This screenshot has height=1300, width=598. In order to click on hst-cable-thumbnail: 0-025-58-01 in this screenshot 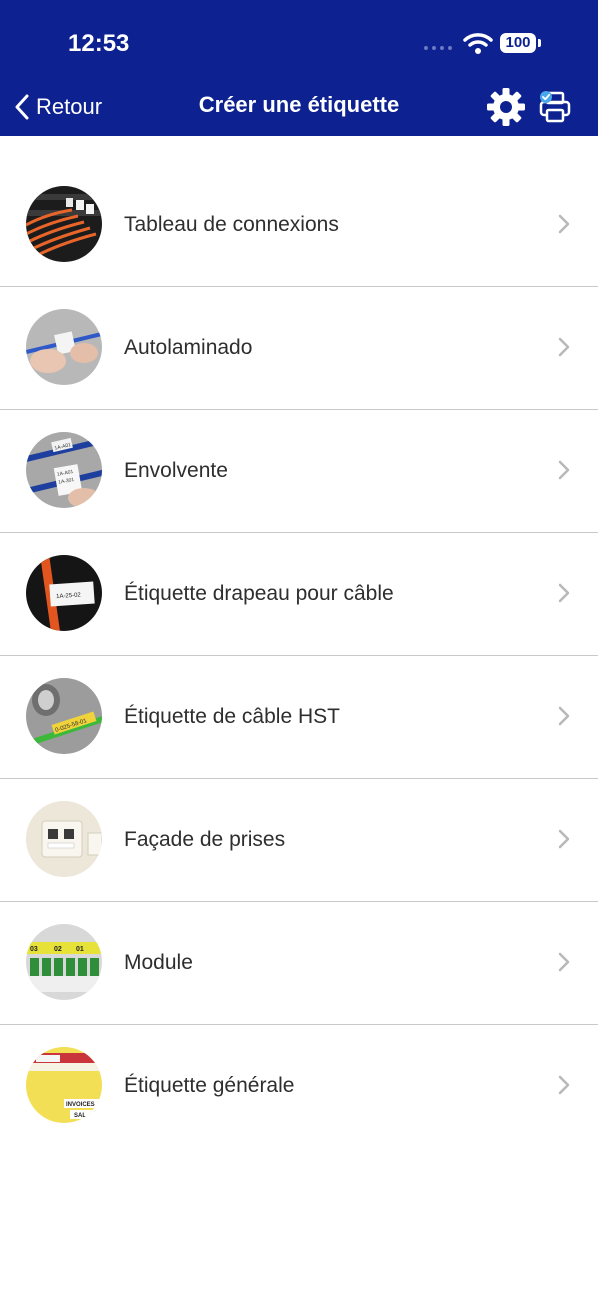, I will do `click(64, 716)`.